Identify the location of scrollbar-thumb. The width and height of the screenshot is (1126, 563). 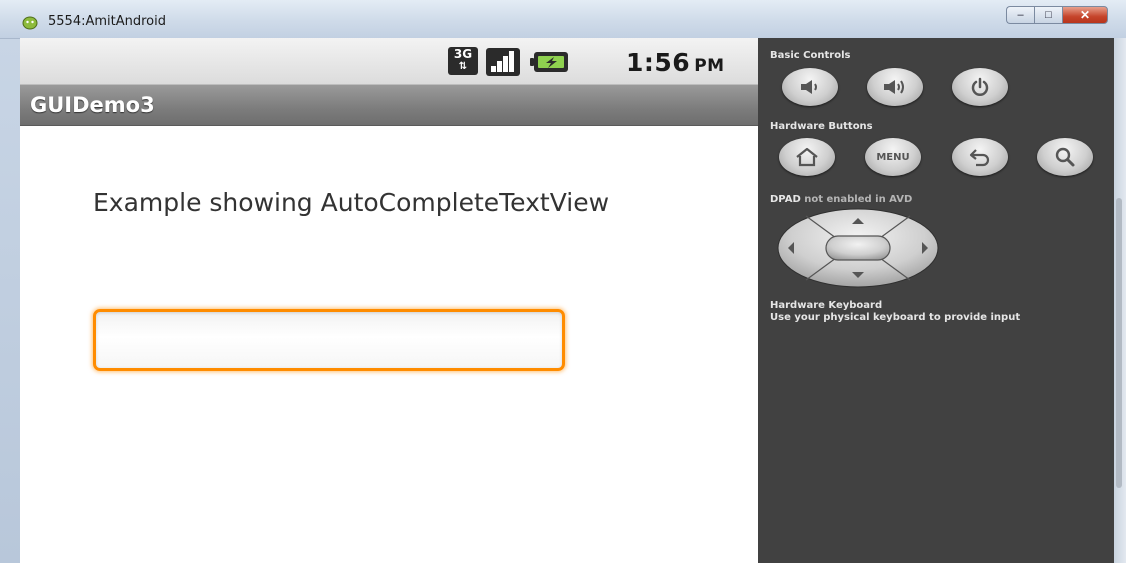
(1119, 343).